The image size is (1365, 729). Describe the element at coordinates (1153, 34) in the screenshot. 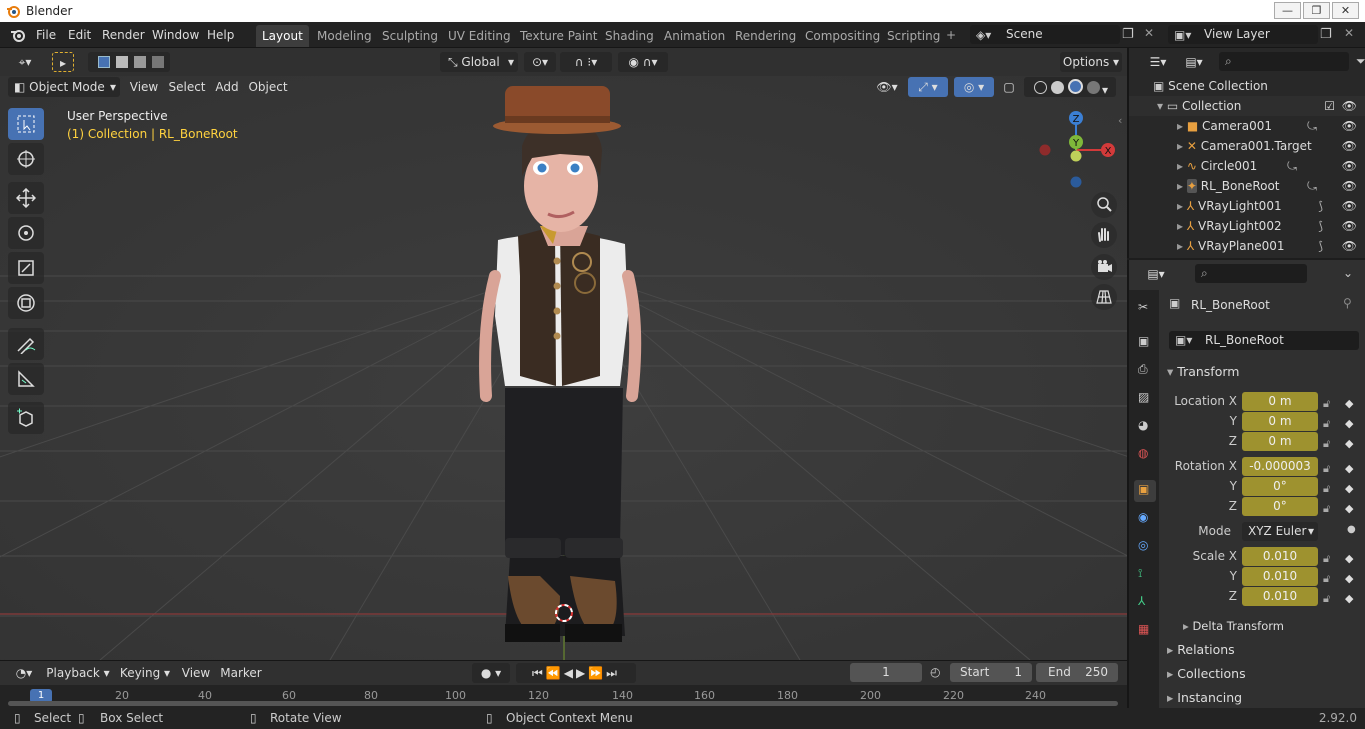

I see `remove-scene-icon: ✕` at that location.